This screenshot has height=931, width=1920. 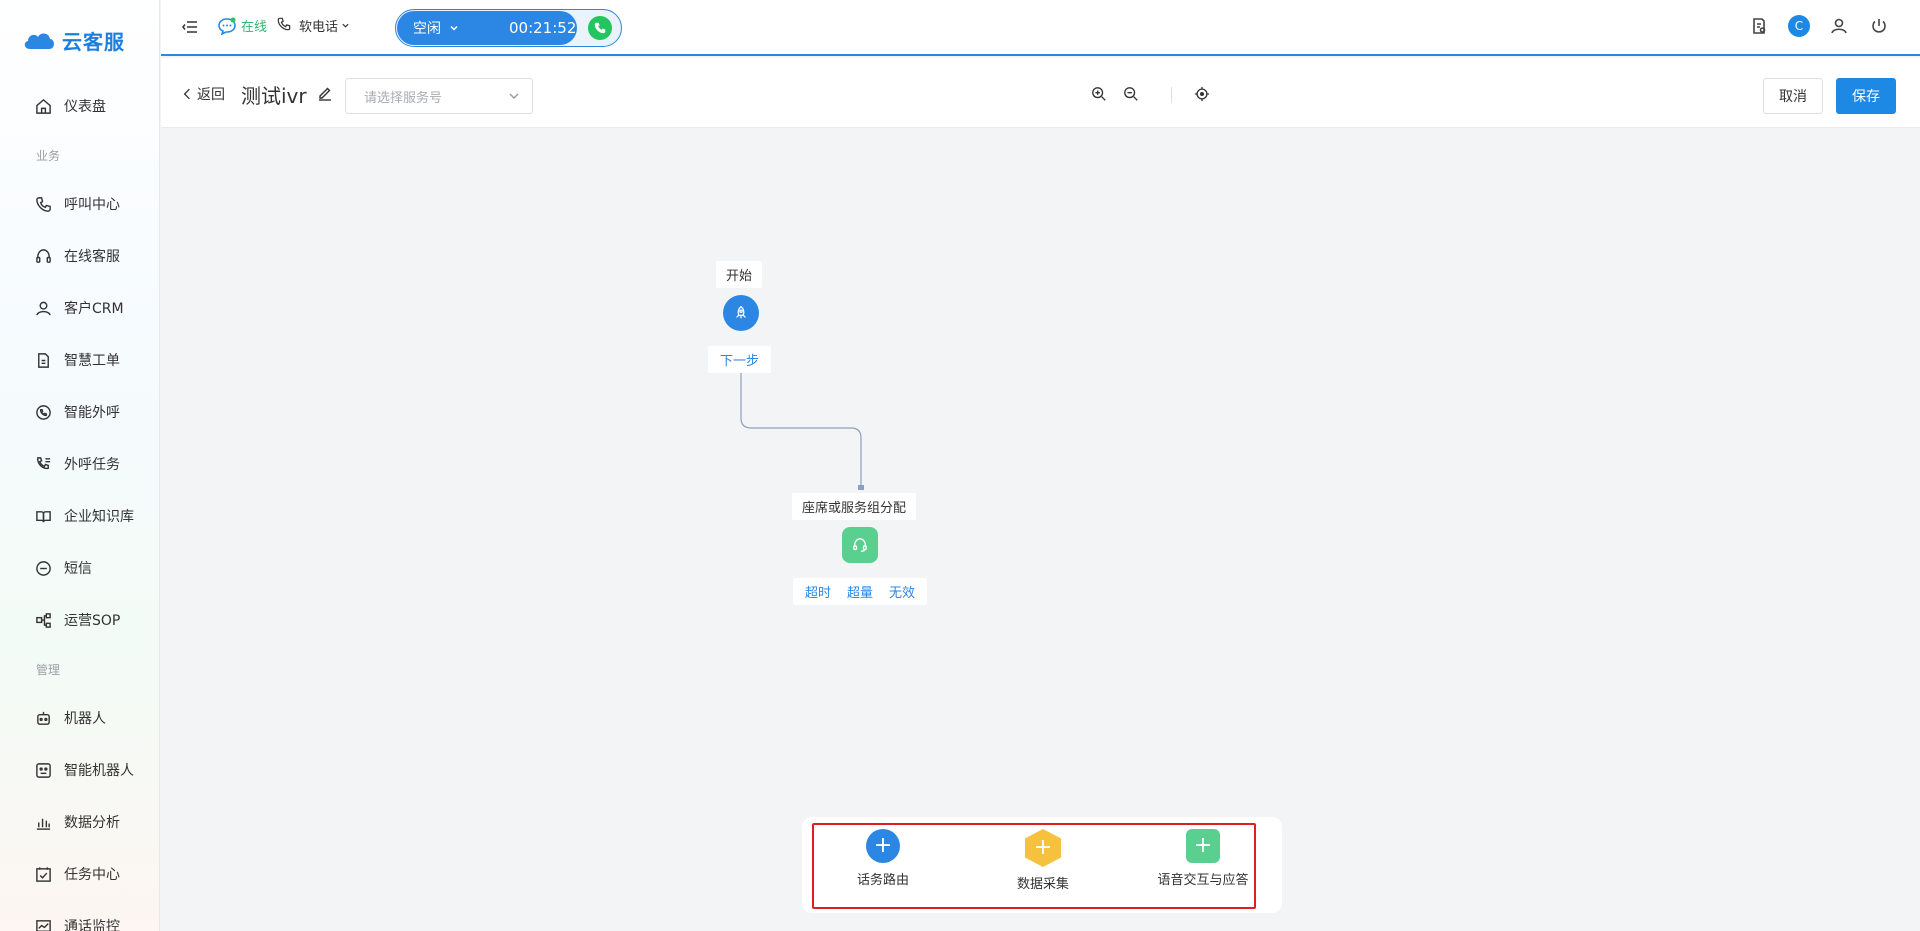 I want to click on canvas-zoom-controls, so click(x=1158, y=95).